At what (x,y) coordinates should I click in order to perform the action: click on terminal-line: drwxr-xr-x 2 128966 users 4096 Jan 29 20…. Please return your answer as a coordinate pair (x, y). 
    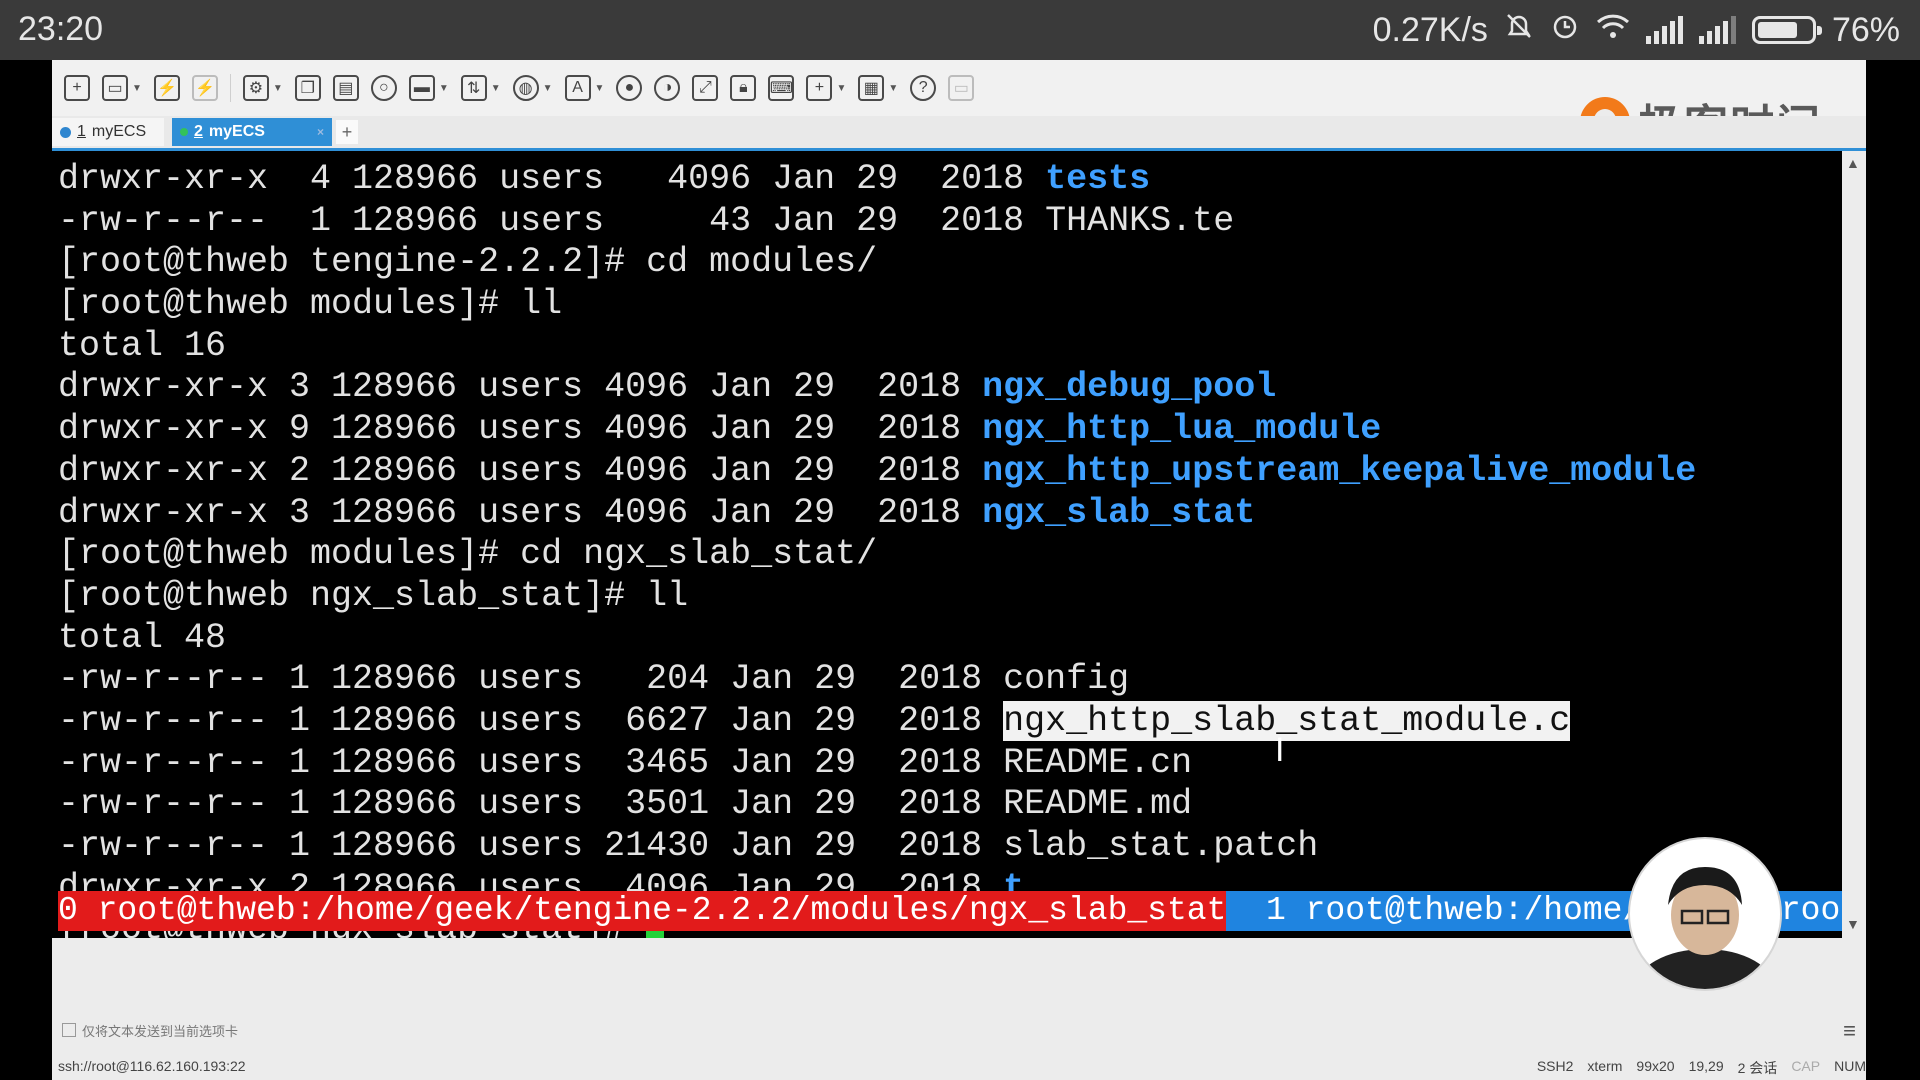
    Looking at the image, I should click on (877, 472).